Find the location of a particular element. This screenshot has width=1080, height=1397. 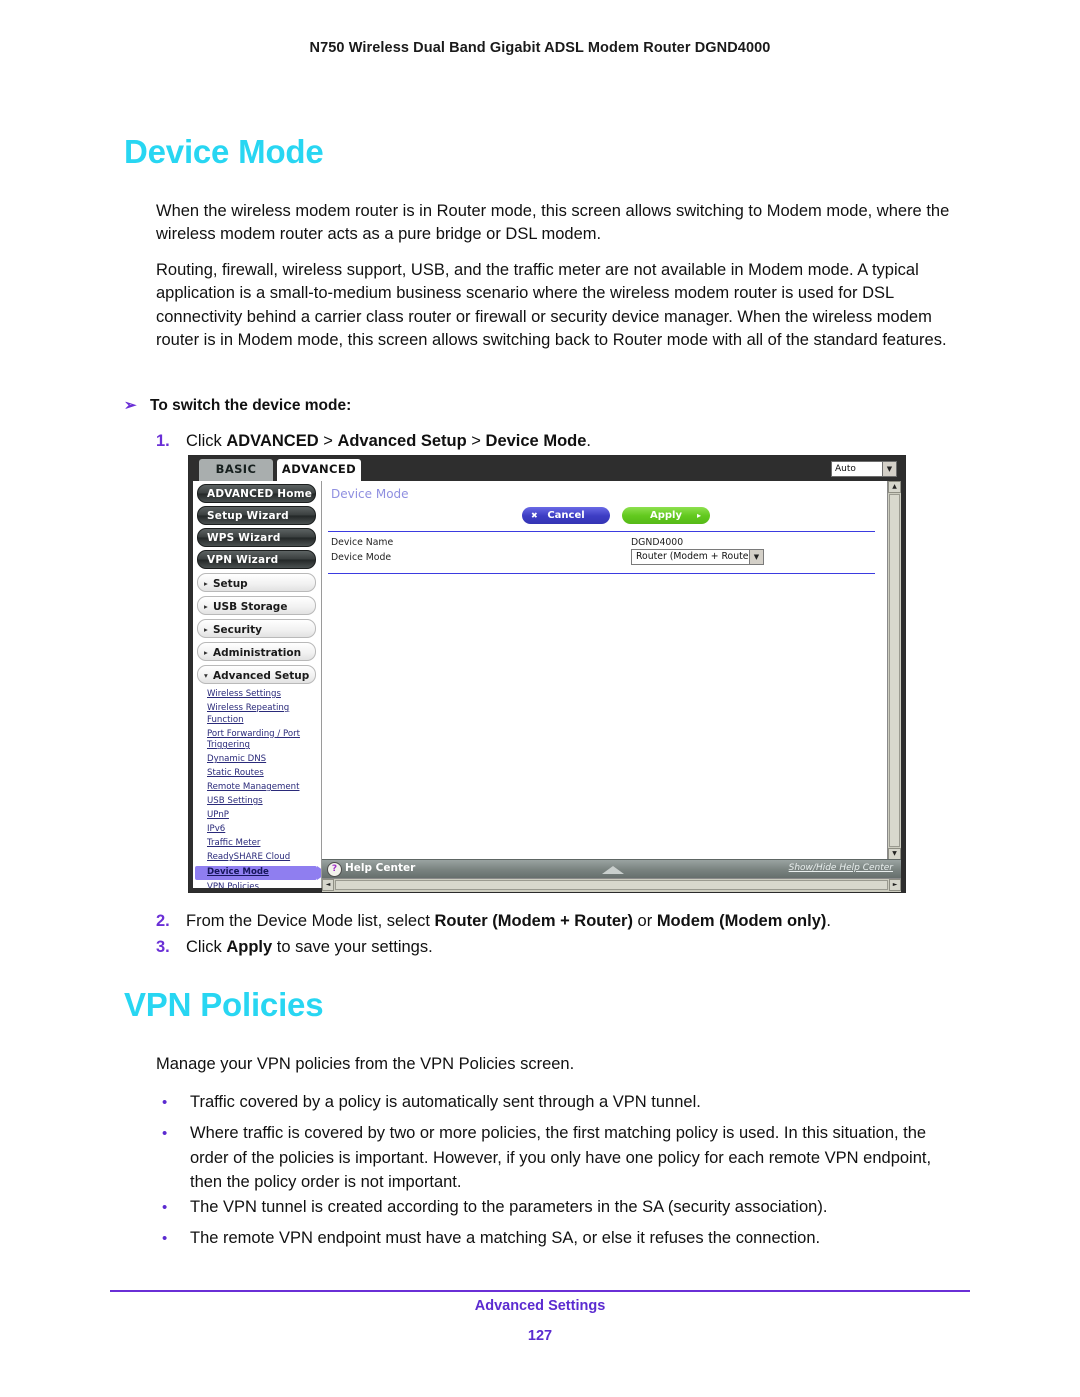

sidebar-section-advanced-setup: ▾ Advanced Setup is located at coordinates (256, 674).